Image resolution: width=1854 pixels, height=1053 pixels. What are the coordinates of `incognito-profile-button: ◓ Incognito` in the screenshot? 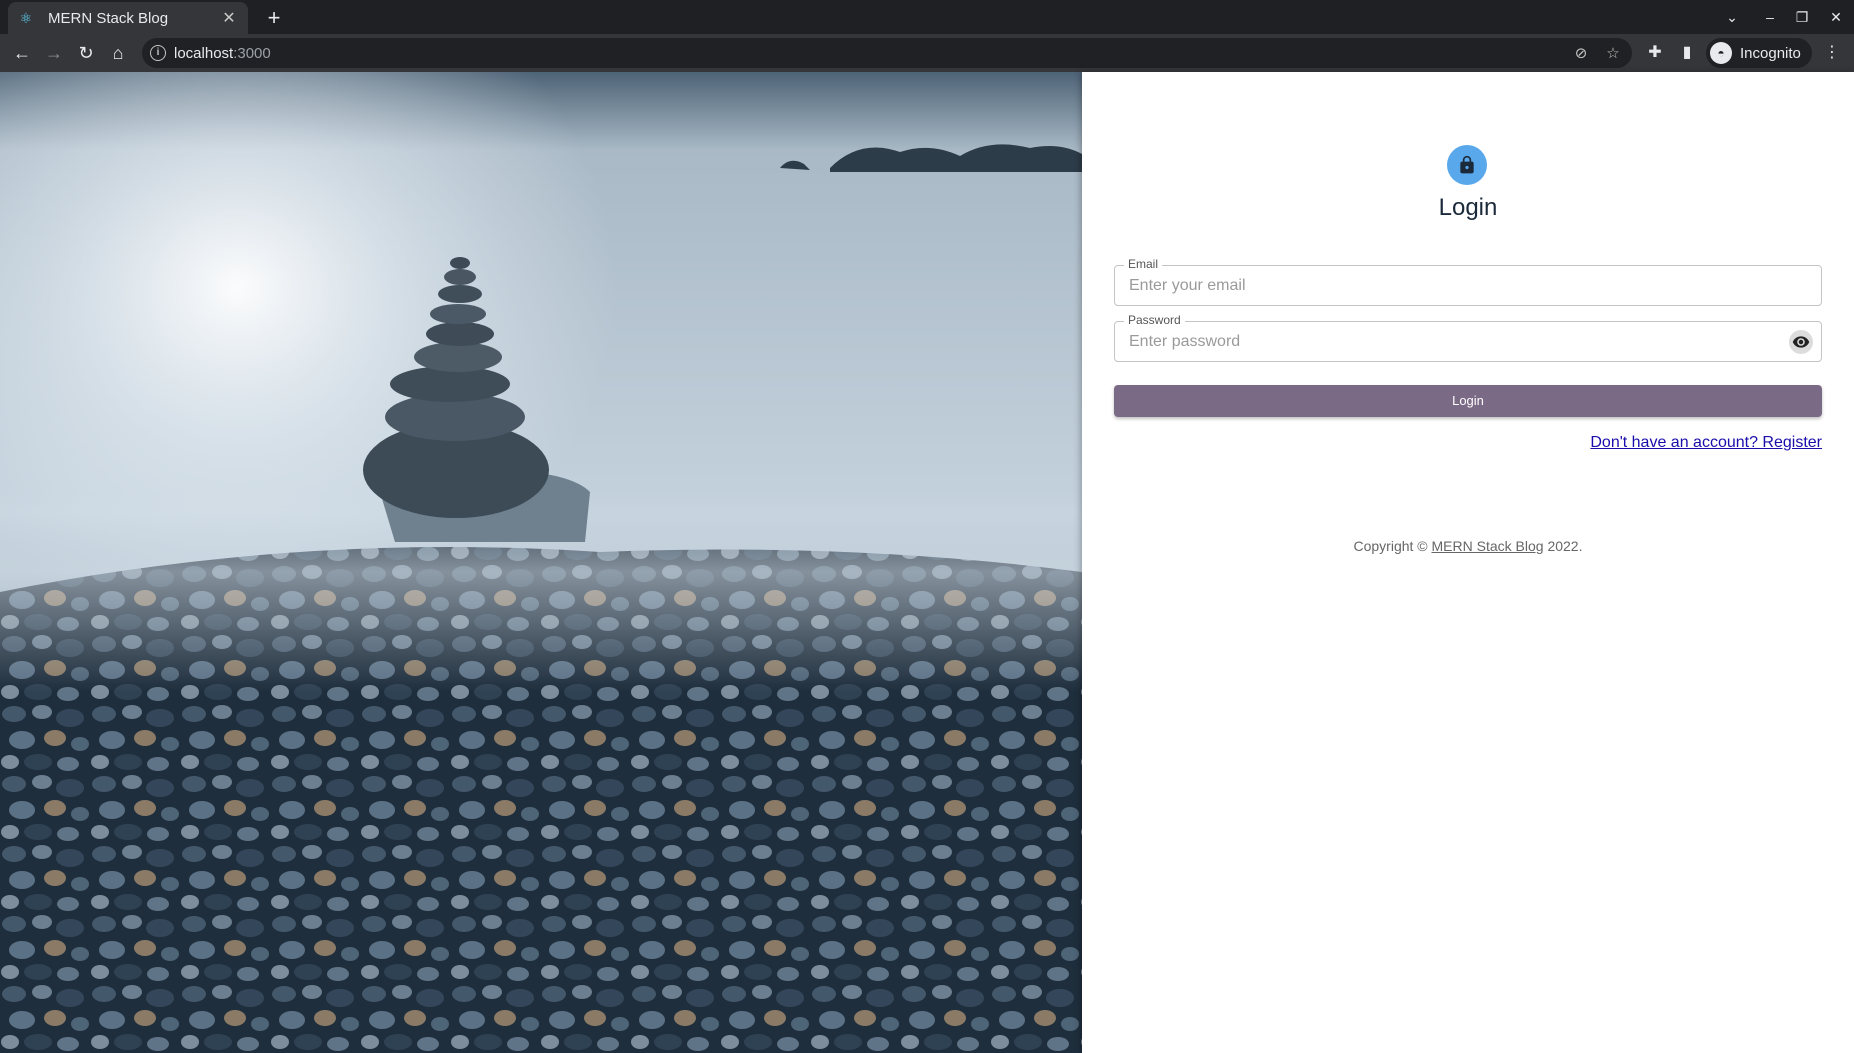 It's located at (1759, 53).